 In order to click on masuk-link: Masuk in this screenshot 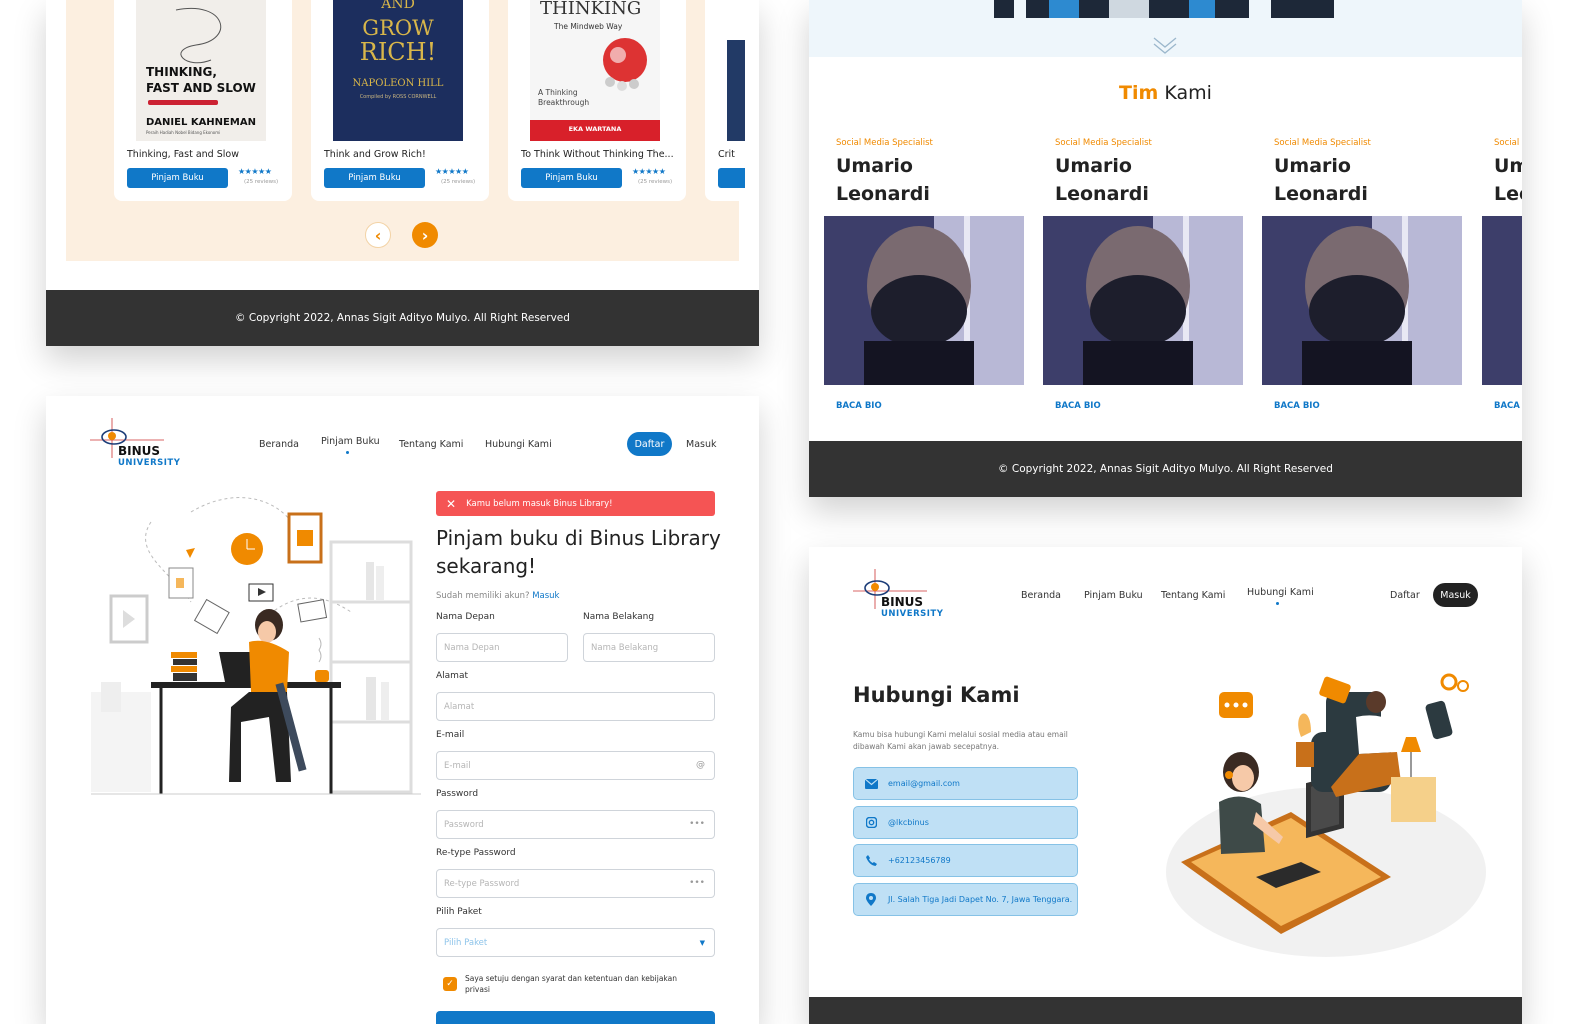, I will do `click(701, 444)`.